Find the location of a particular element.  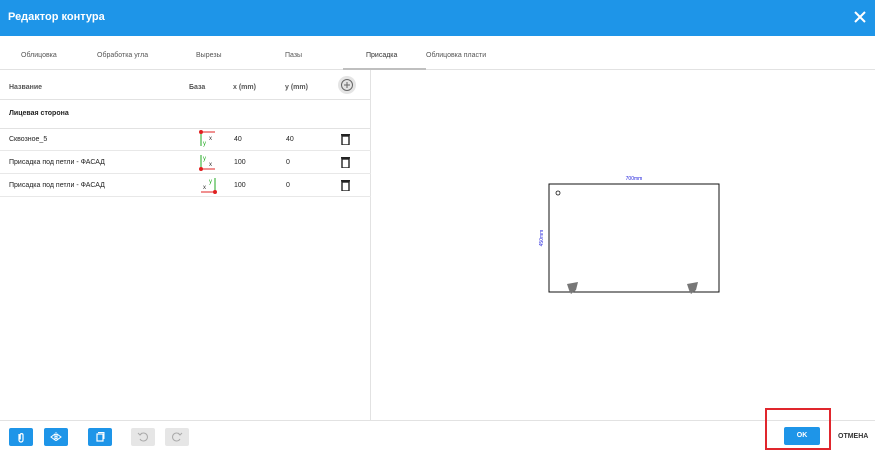

tab-corner-processing: Обработка угла is located at coordinates (122, 55).